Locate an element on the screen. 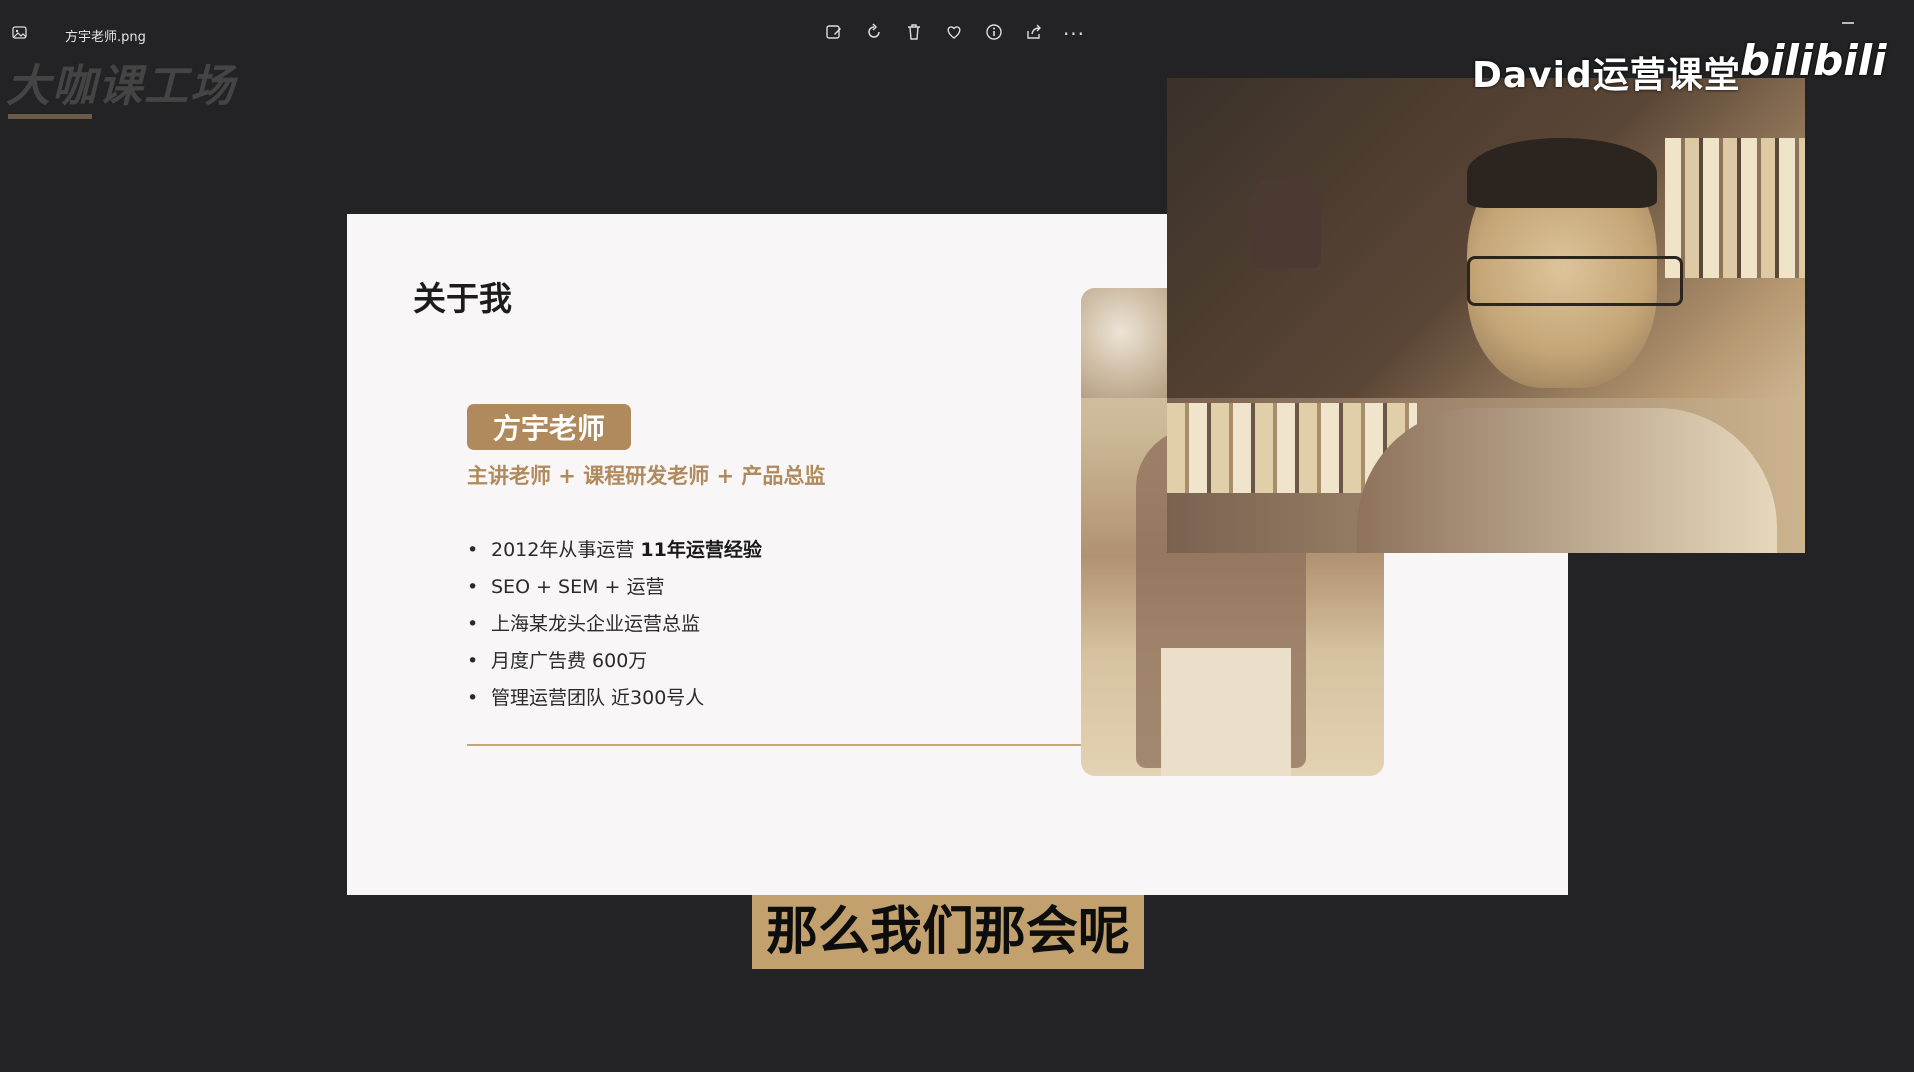 This screenshot has height=1072, width=1914. presenter-webcam is located at coordinates (1486, 315).